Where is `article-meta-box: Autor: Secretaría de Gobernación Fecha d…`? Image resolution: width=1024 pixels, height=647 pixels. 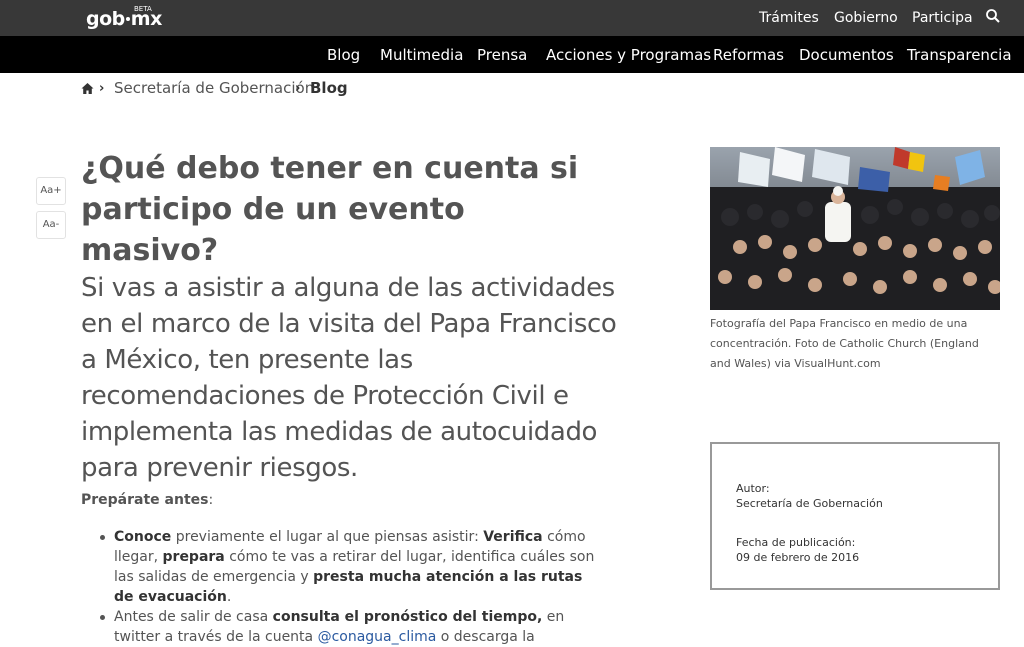
article-meta-box: Autor: Secretaría de Gobernación Fecha d… is located at coordinates (855, 516).